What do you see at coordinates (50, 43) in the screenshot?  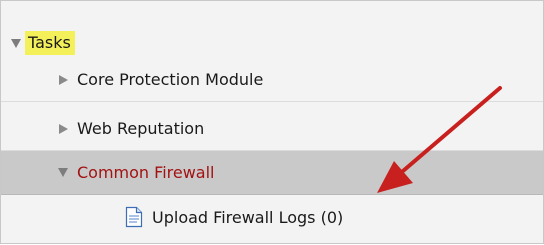 I see `tree-root-label: Tasks` at bounding box center [50, 43].